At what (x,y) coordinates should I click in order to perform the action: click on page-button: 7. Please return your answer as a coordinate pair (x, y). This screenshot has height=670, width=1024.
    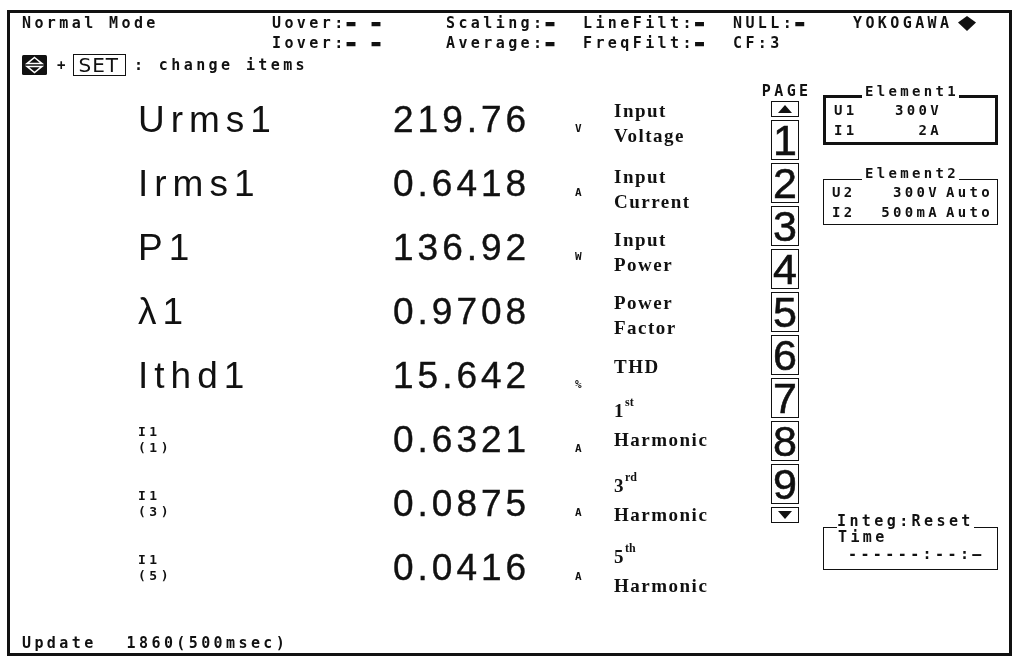
    Looking at the image, I should click on (785, 398).